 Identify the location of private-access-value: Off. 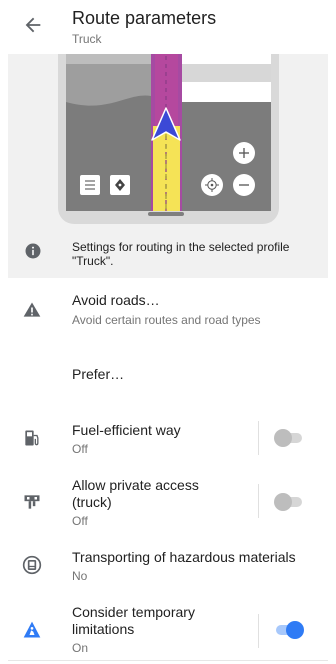
(80, 521).